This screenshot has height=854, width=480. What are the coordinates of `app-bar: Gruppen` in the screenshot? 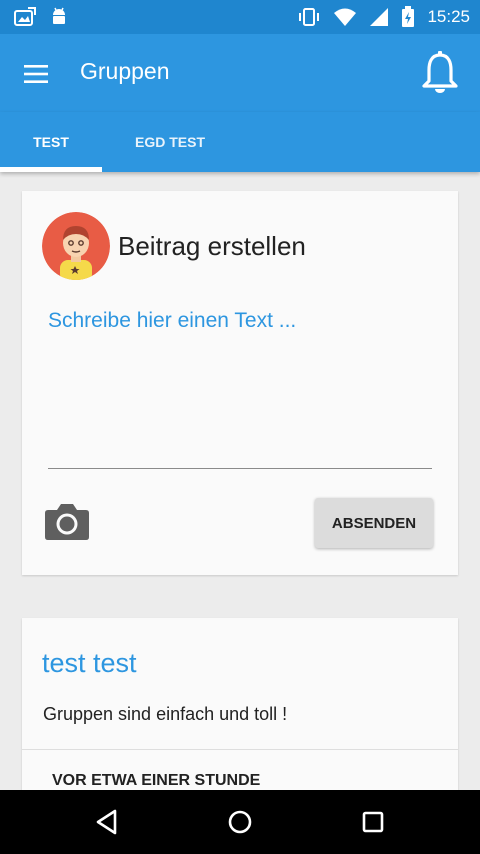 It's located at (240, 73).